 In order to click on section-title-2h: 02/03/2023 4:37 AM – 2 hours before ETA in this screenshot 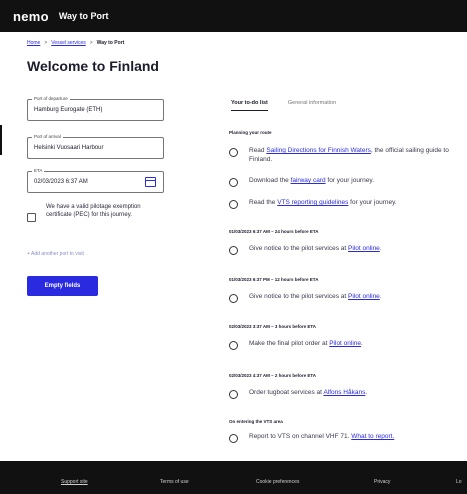, I will do `click(273, 375)`.